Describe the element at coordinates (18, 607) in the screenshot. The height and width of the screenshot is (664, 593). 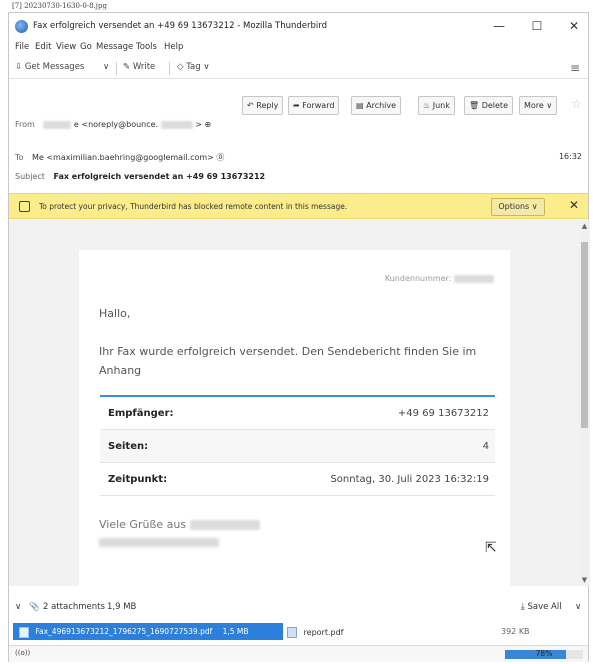
I see `attachments-toggle: ∨` at that location.